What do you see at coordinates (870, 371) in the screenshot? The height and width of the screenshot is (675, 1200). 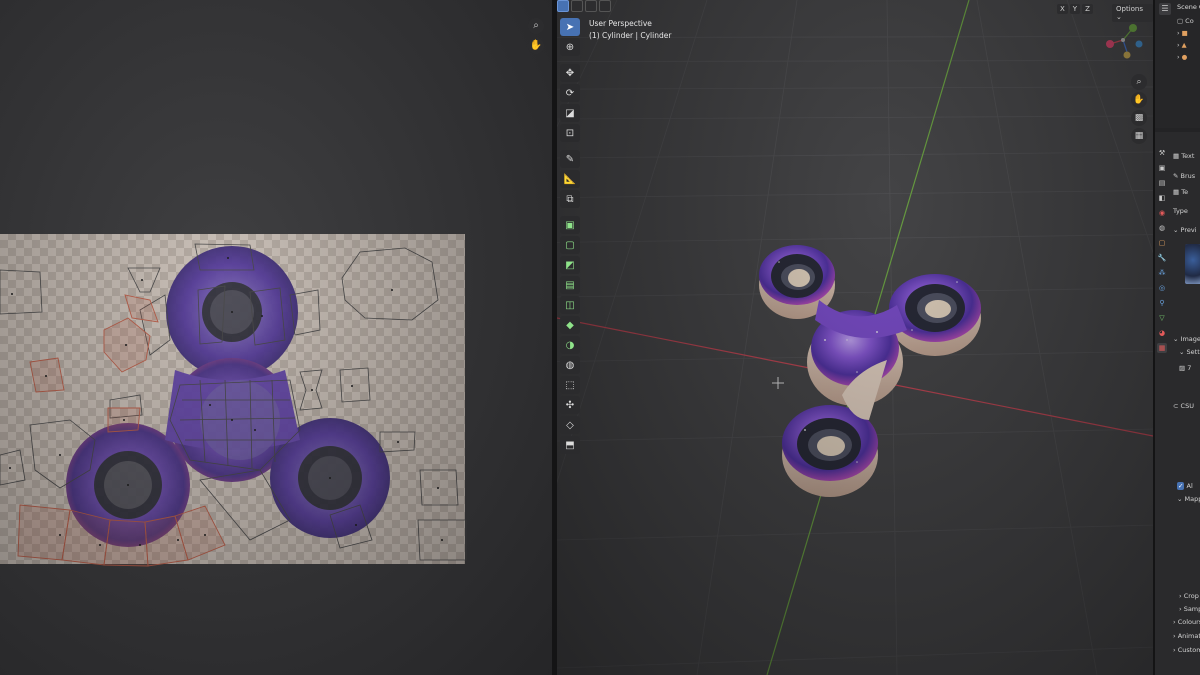 I see `fidget-spinner-model` at bounding box center [870, 371].